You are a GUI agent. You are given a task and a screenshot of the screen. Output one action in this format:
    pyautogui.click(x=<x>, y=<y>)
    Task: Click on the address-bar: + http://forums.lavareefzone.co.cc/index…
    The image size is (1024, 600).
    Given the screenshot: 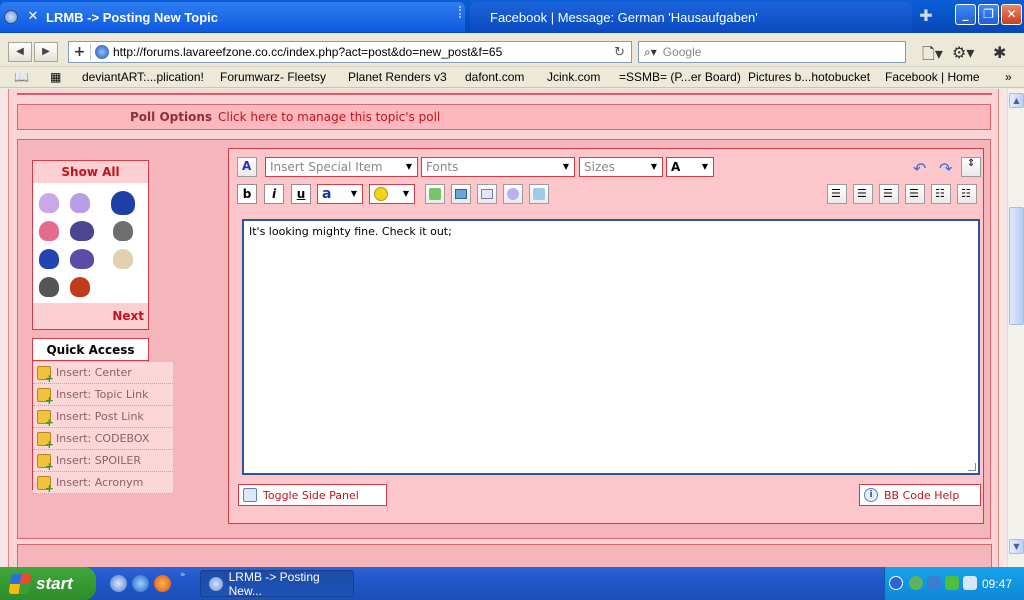 What is the action you would take?
    pyautogui.click(x=350, y=52)
    